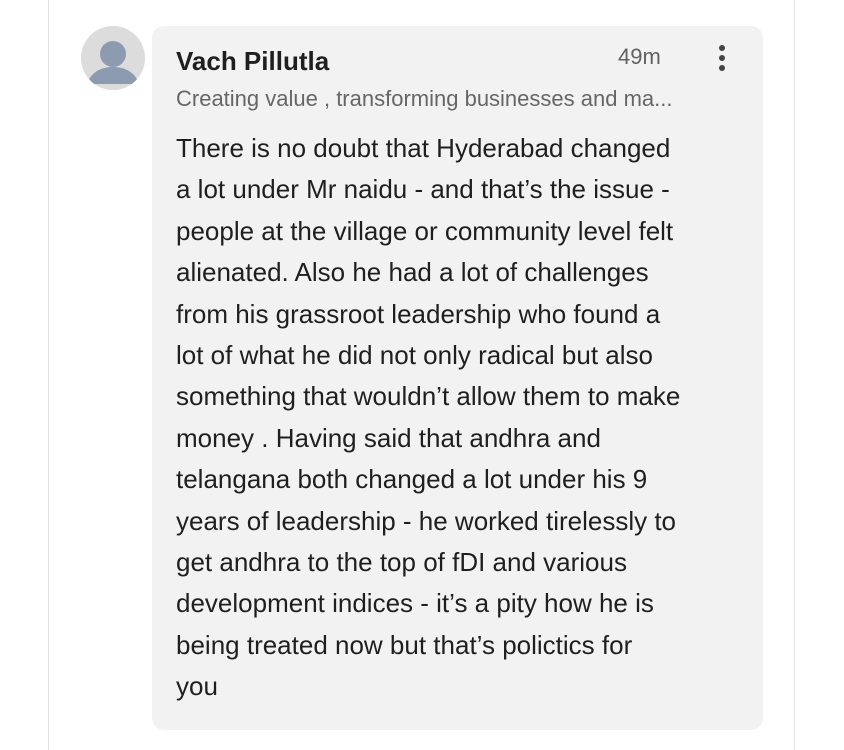  What do you see at coordinates (412, 479) in the screenshot?
I see `comment-text-line: telangana both changed a lot under his 9` at bounding box center [412, 479].